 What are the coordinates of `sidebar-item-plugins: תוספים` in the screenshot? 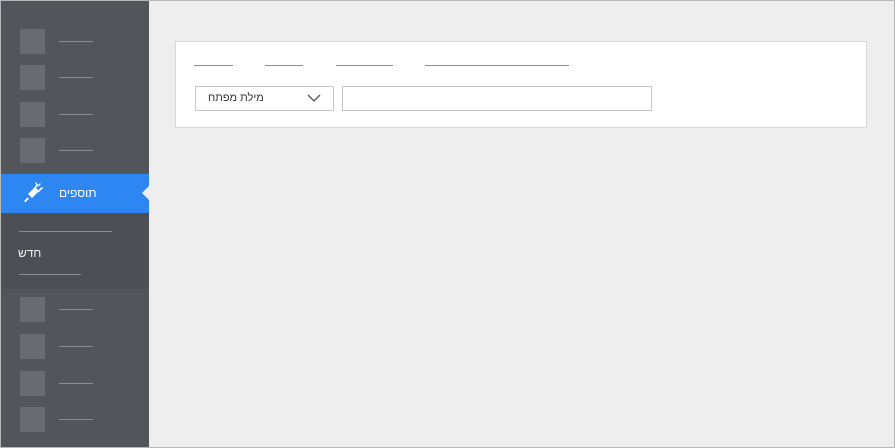 It's located at (75, 193).